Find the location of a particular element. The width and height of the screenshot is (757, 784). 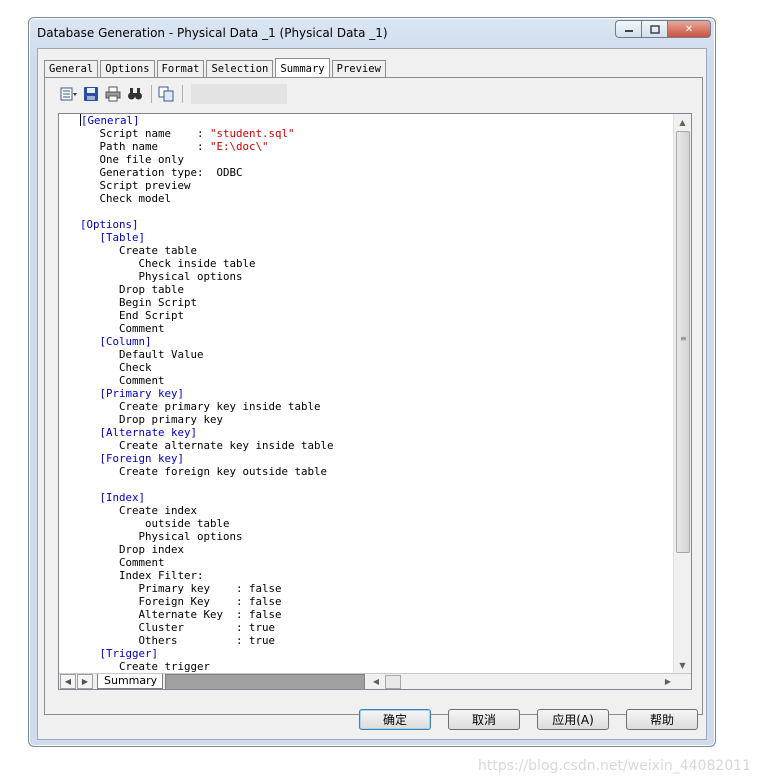

summary-line is located at coordinates (207, 484).